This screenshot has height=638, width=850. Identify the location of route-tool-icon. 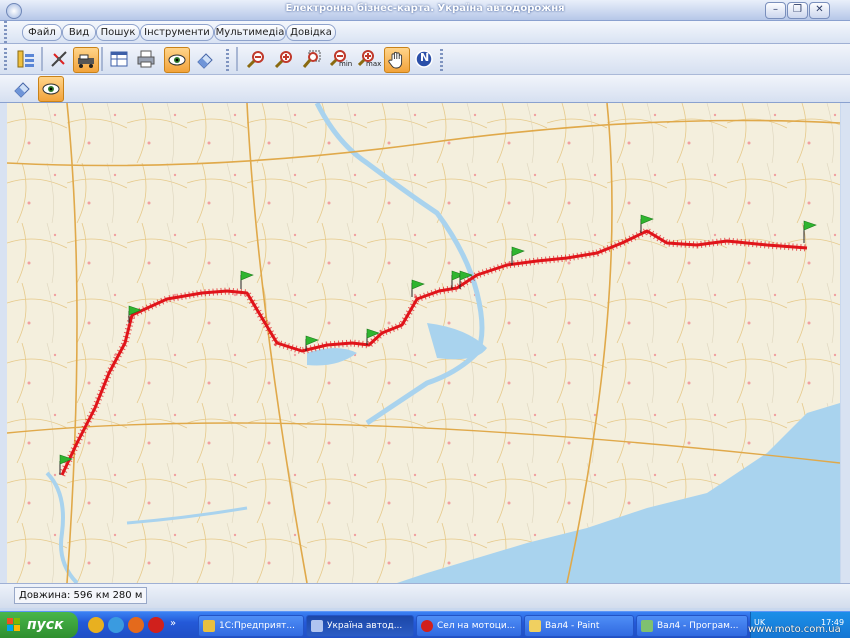
(86, 61).